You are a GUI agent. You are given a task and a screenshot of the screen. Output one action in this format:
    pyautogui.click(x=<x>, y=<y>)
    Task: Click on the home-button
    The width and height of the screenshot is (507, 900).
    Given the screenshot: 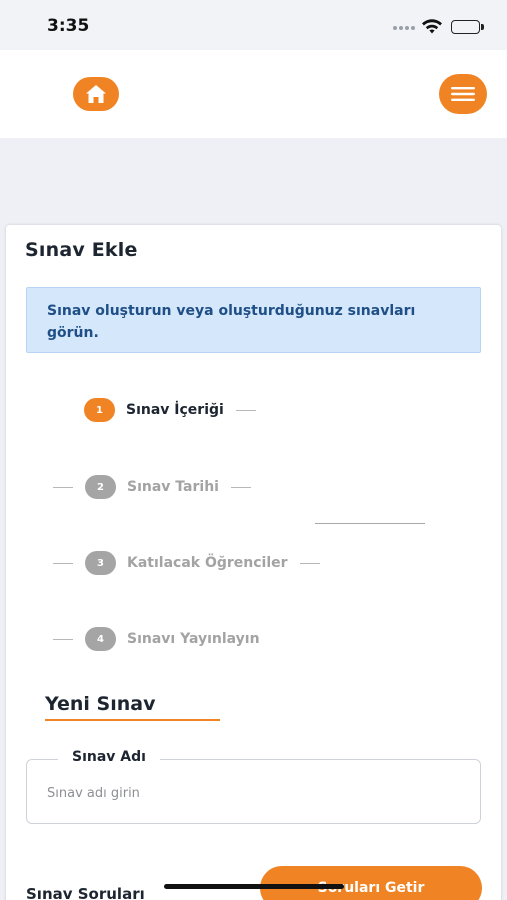 What is the action you would take?
    pyautogui.click(x=96, y=94)
    